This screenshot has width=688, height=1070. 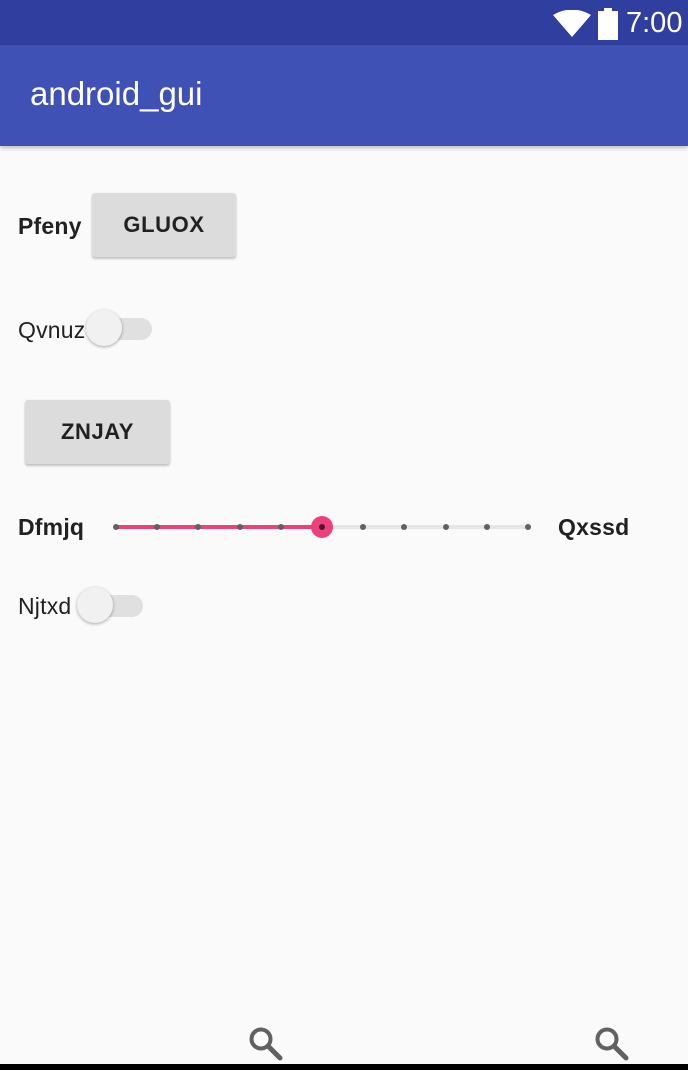 What do you see at coordinates (50, 226) in the screenshot?
I see `pfeny-label: Pfeny` at bounding box center [50, 226].